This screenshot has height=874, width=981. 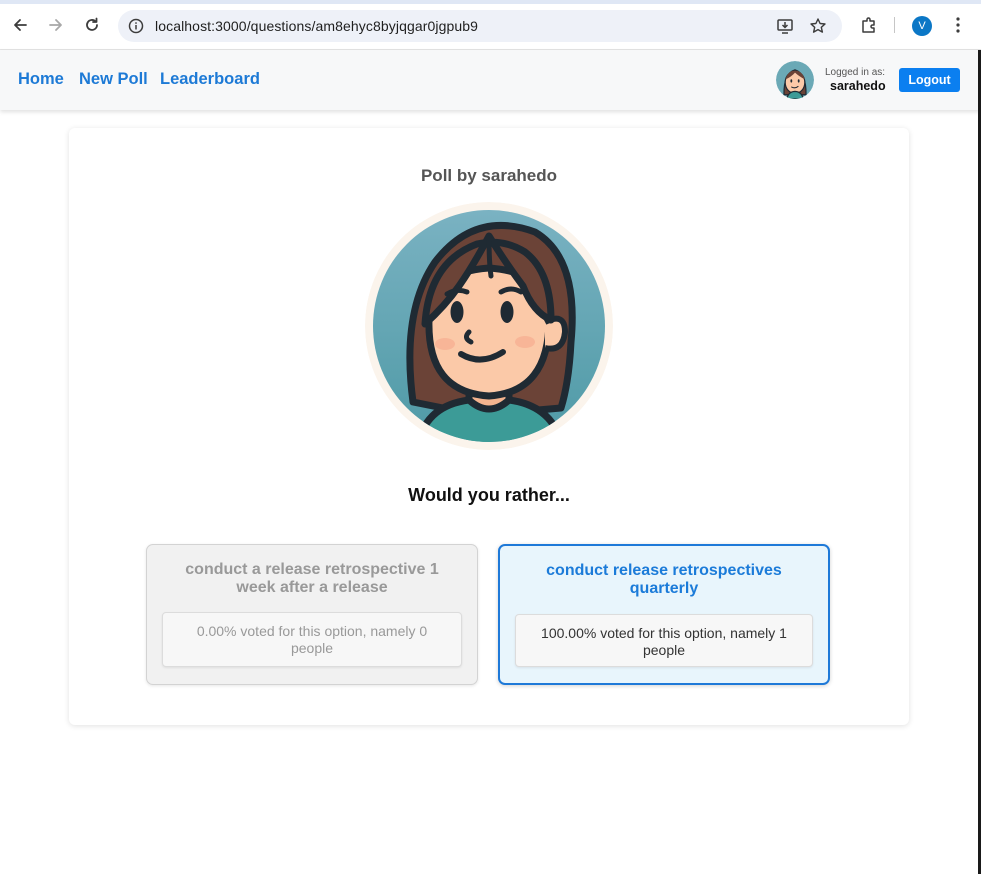 I want to click on extensions-icon, so click(x=869, y=25).